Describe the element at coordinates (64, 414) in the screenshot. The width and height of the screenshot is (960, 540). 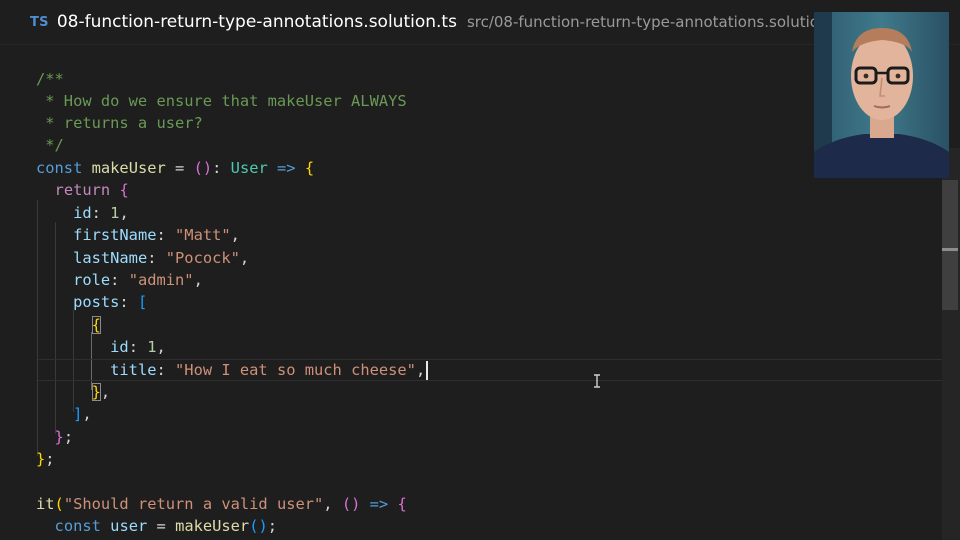
I see `code-line: ],` at that location.